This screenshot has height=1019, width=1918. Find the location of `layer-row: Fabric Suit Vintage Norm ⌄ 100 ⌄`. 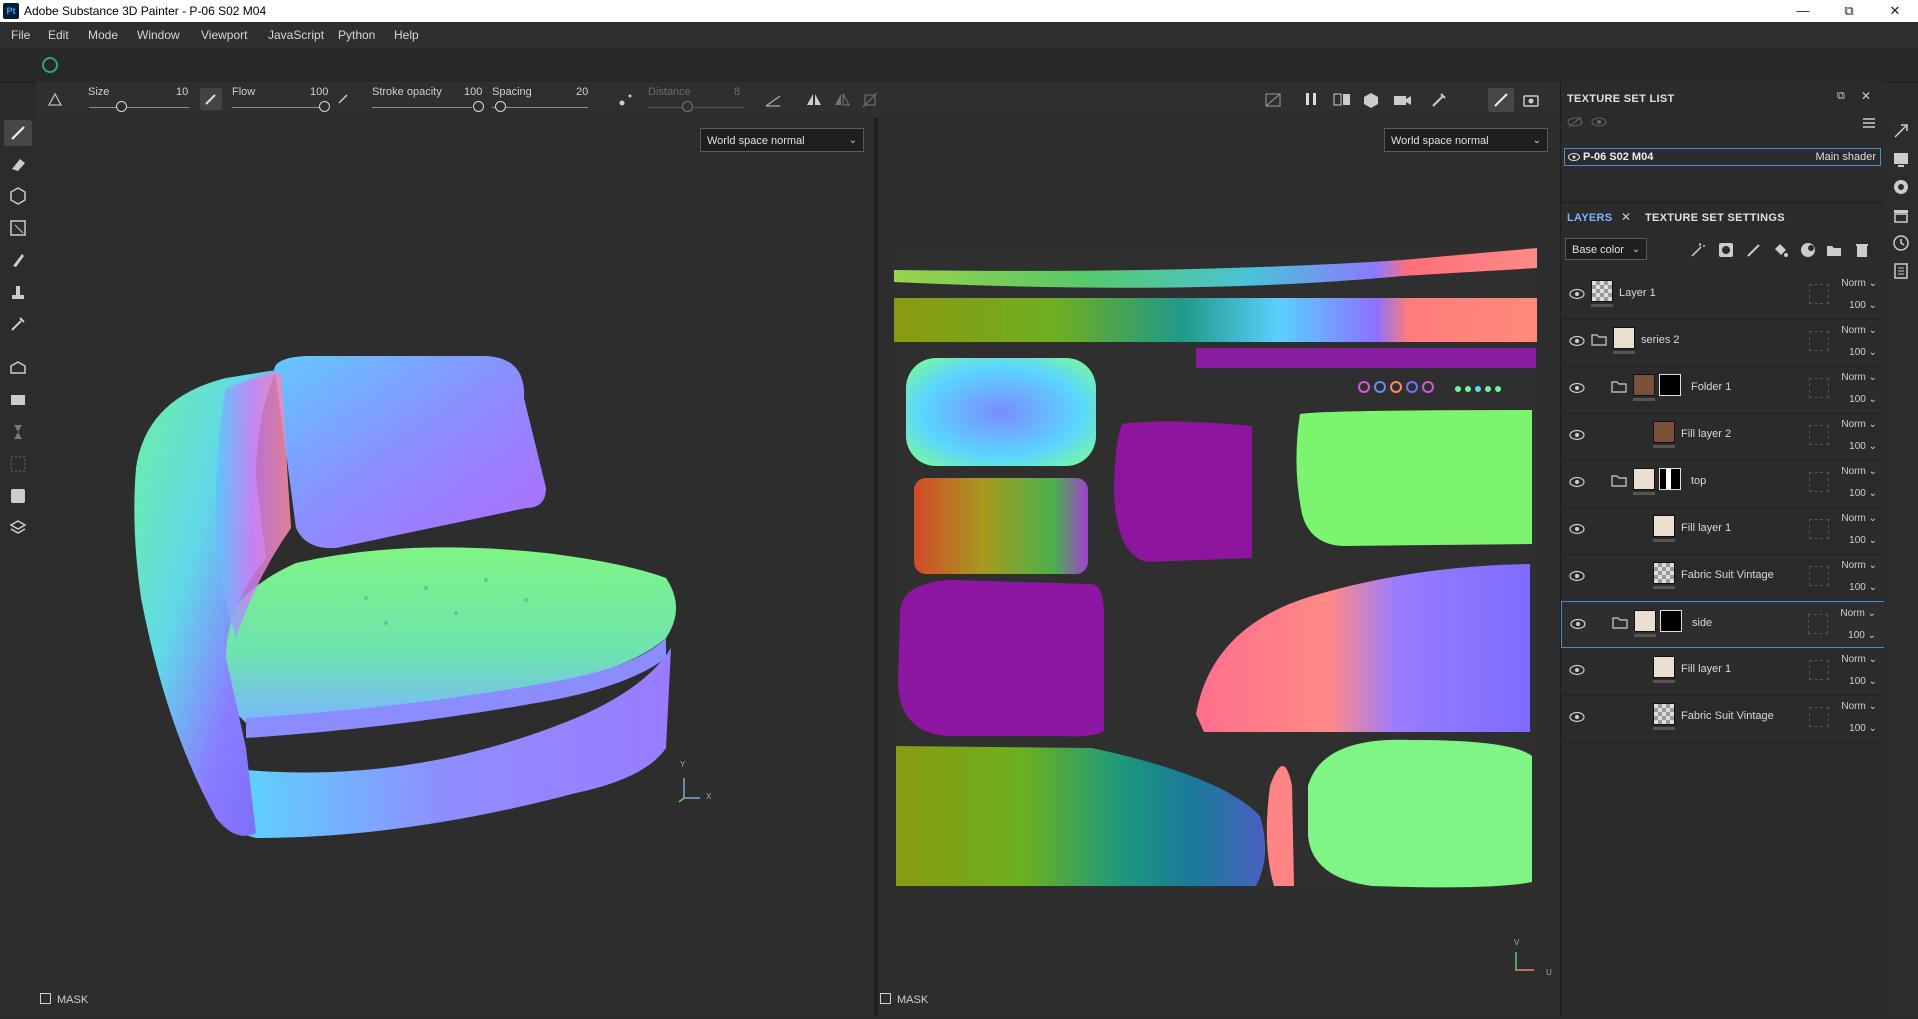

layer-row: Fabric Suit Vintage Norm ⌄ 100 ⌄ is located at coordinates (1723, 719).